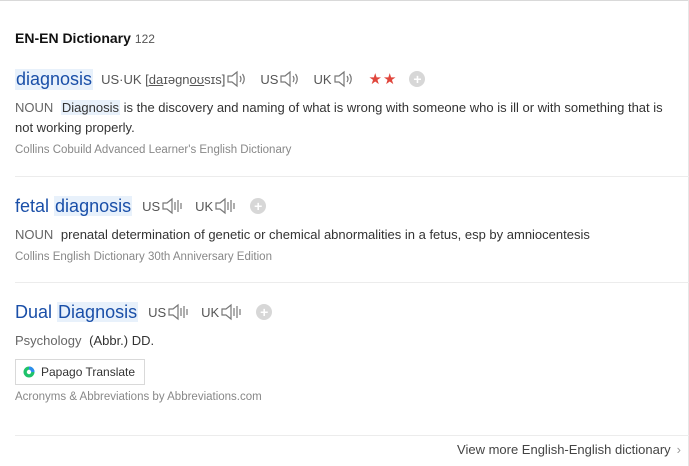 The height and width of the screenshot is (466, 689). I want to click on definition: Psychology (Abbr.) DD., so click(345, 341).